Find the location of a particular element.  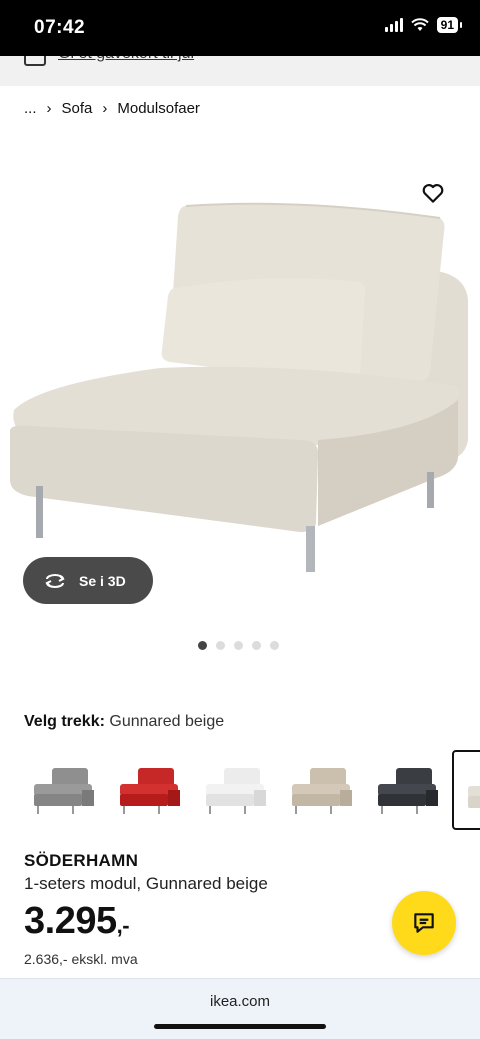

breadcrumb: ... › Sofa › Modulsofaer is located at coordinates (112, 108).